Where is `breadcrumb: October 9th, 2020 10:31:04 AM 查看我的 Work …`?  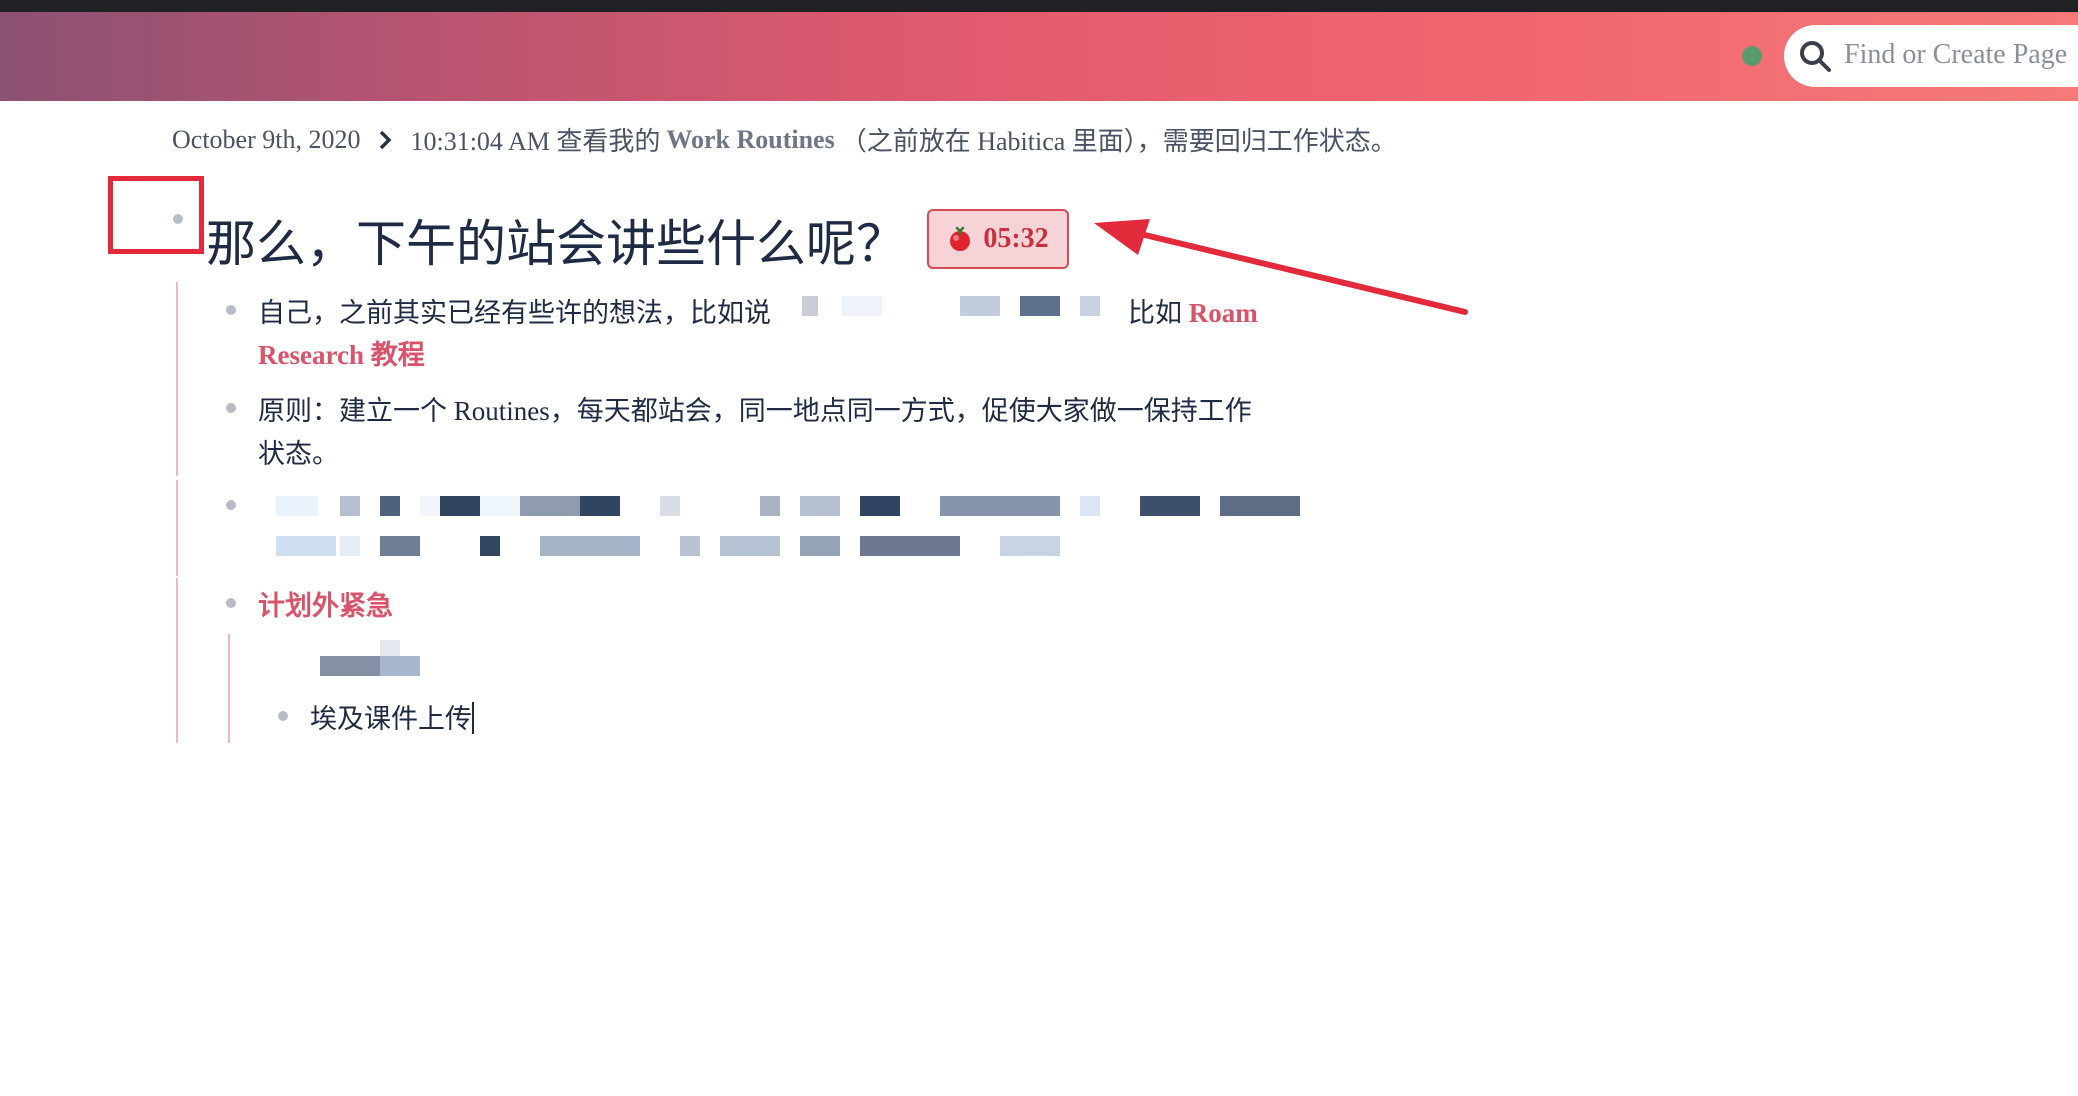
breadcrumb: October 9th, 2020 10:31:04 AM 查看我的 Work … is located at coordinates (784, 139).